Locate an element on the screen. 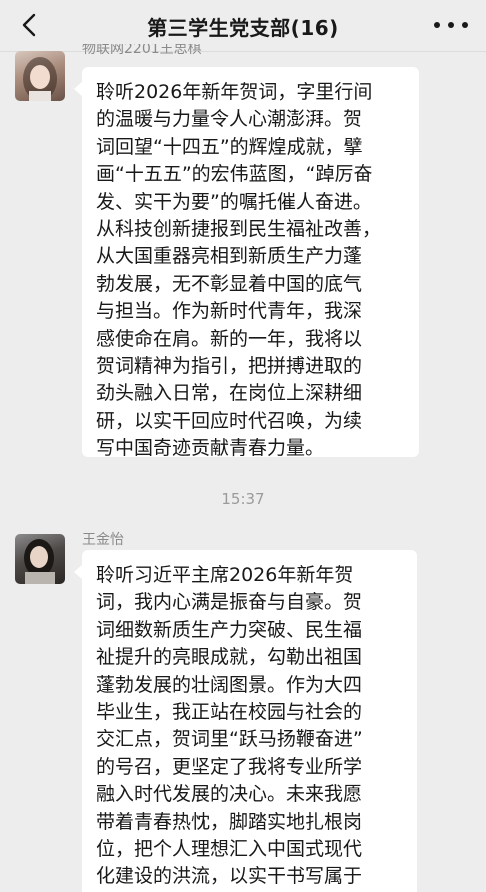  sender-name: 物联网2201王思棋 is located at coordinates (142, 50).